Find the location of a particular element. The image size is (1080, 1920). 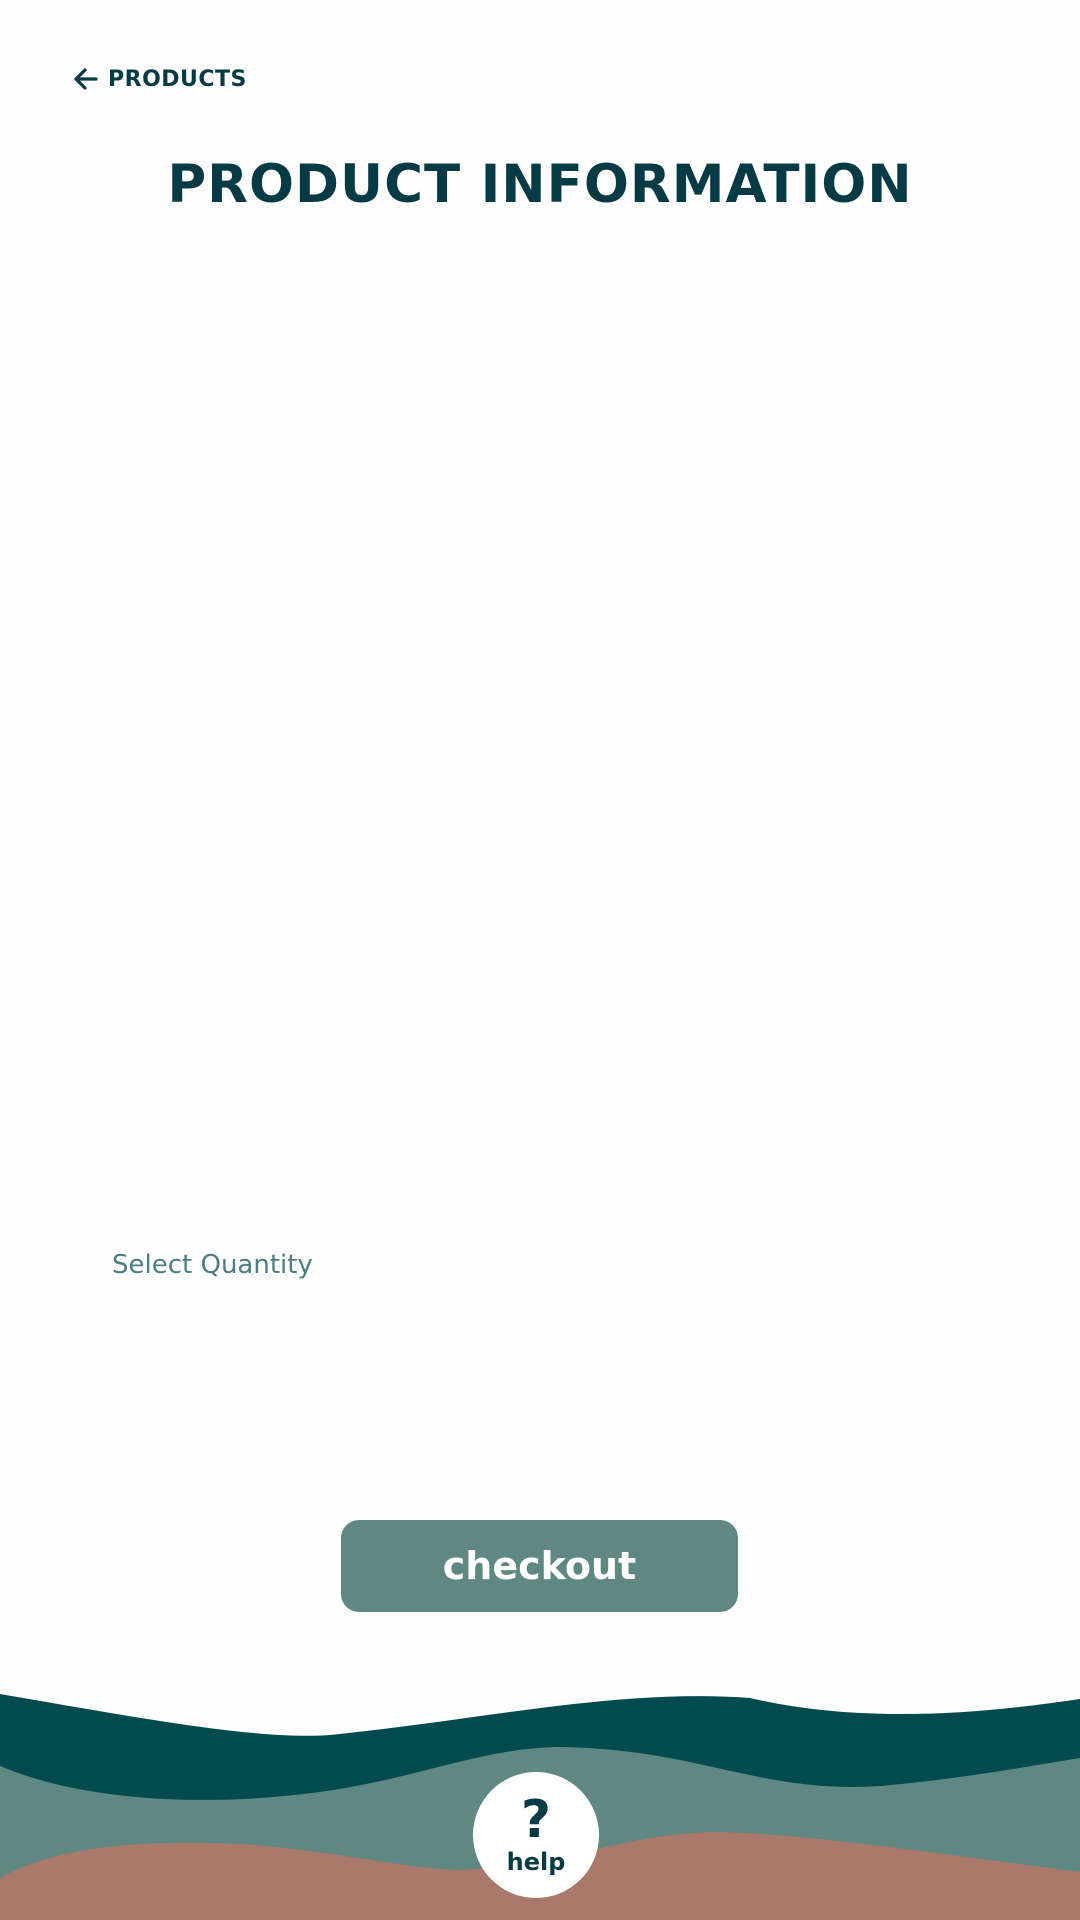

help-label: help is located at coordinates (536, 1862).